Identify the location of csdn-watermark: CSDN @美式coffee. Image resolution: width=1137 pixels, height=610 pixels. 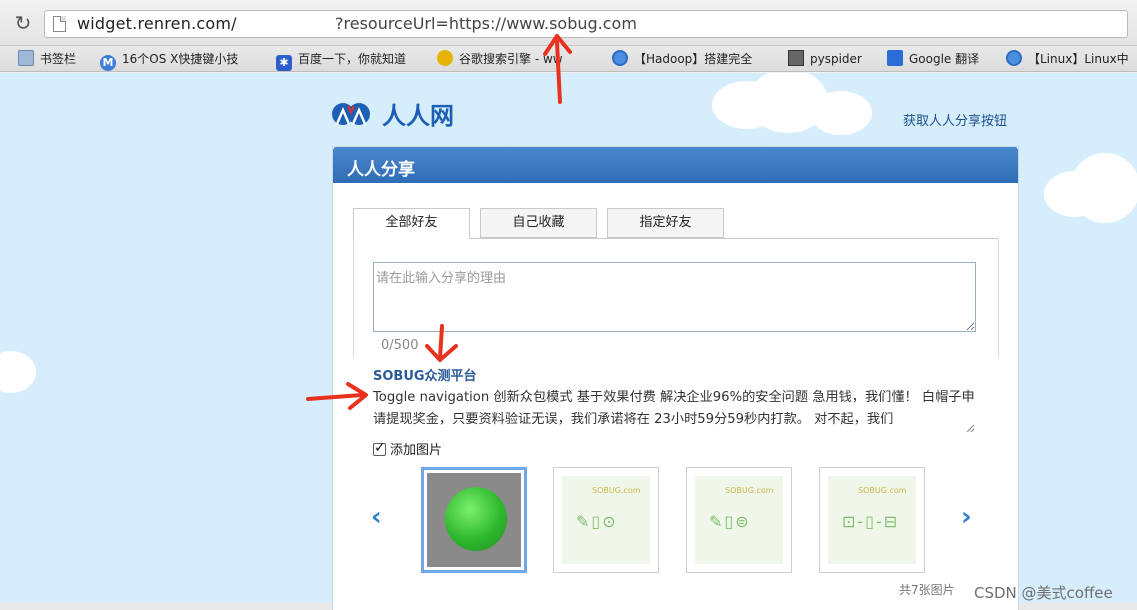
(1043, 593).